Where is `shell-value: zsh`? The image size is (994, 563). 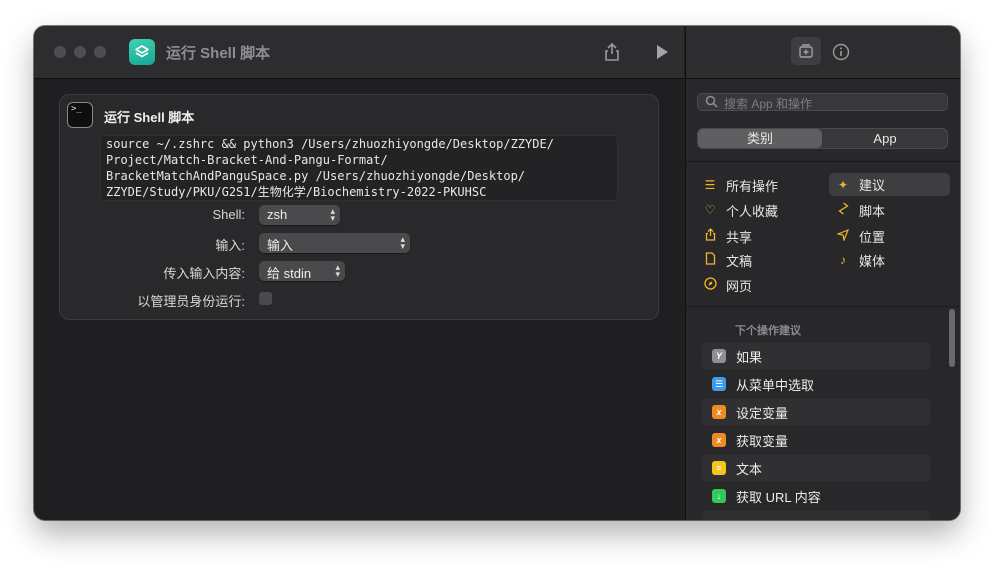
shell-value: zsh is located at coordinates (277, 214).